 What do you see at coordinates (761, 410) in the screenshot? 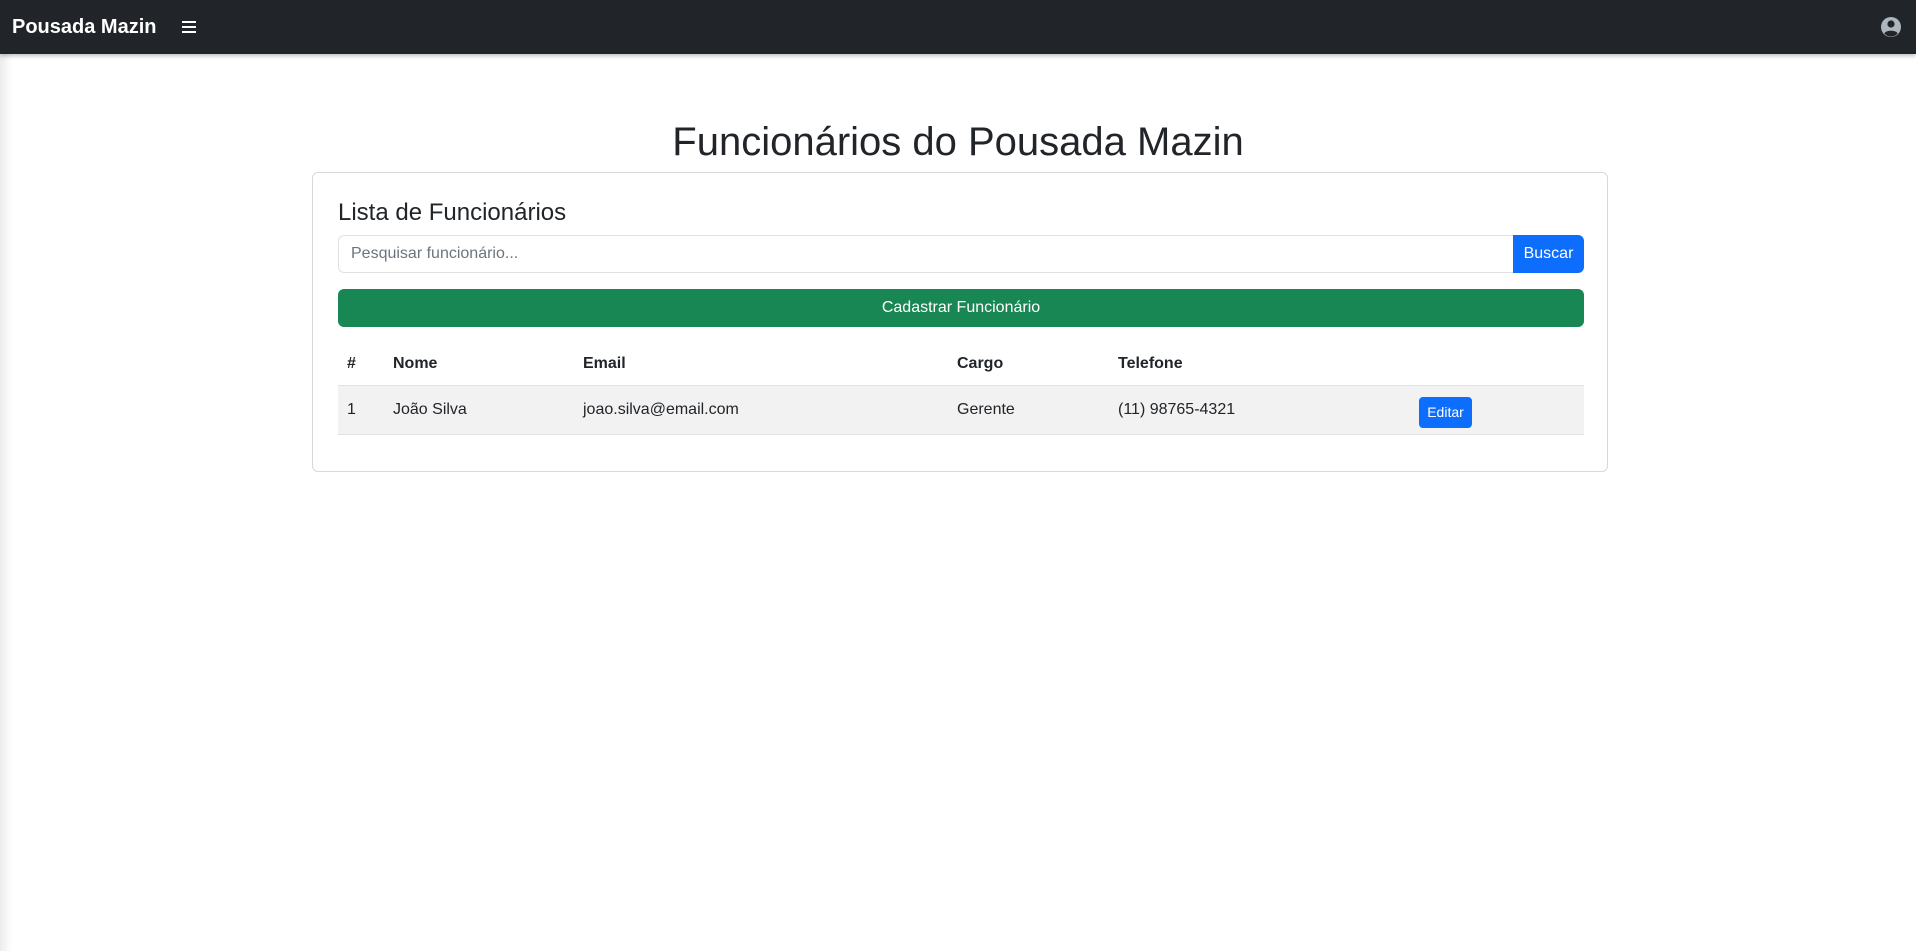
I see `cell-email: joao.silva@email.com` at bounding box center [761, 410].